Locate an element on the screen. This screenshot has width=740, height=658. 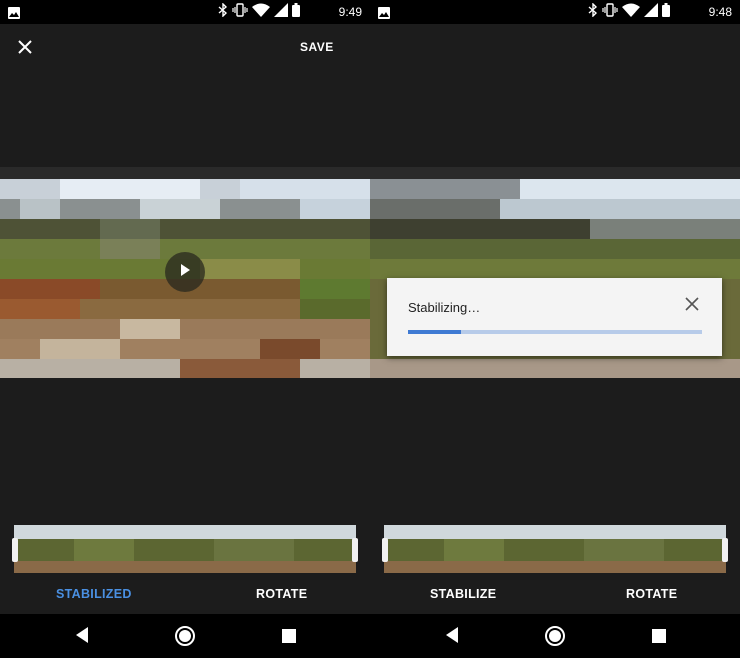
save-button: SAVE is located at coordinates (317, 47).